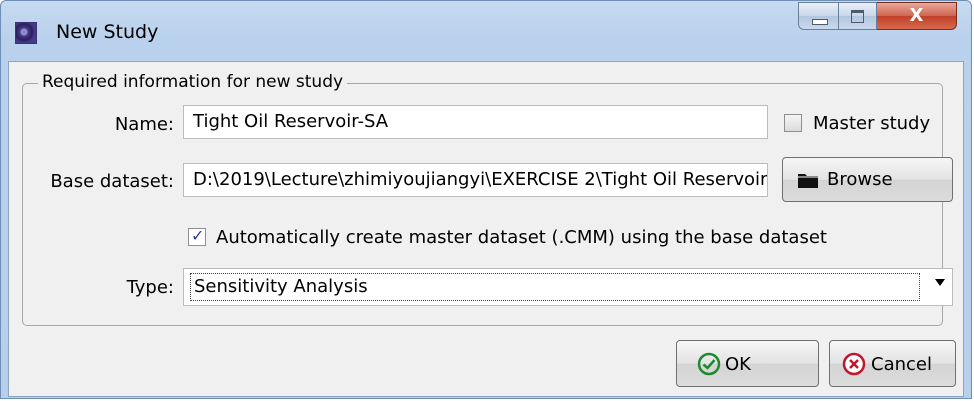  I want to click on type-select: Sensitivity Analysis, so click(568, 287).